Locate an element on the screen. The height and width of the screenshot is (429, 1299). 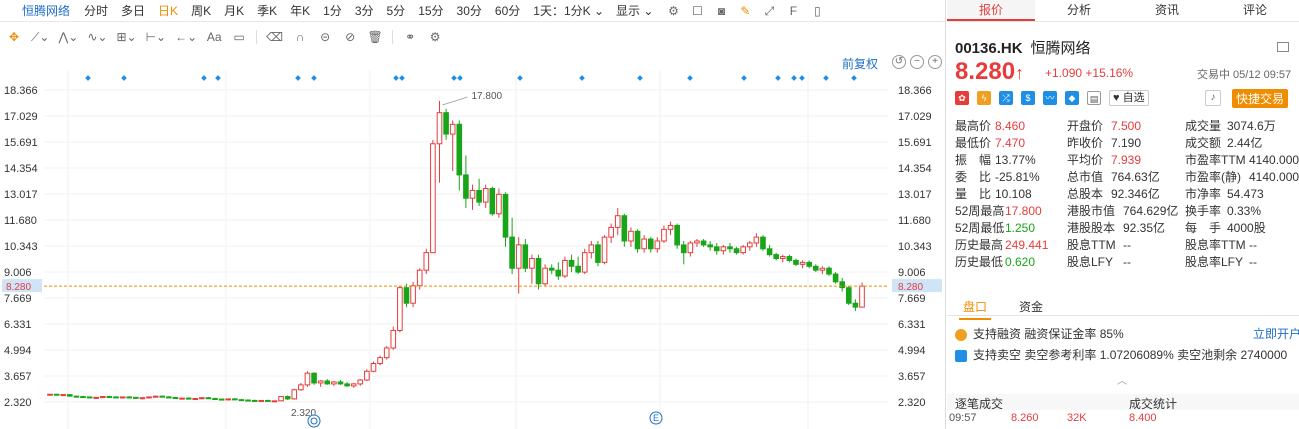
watchlist-button: ♥ 自选 is located at coordinates (1129, 98).